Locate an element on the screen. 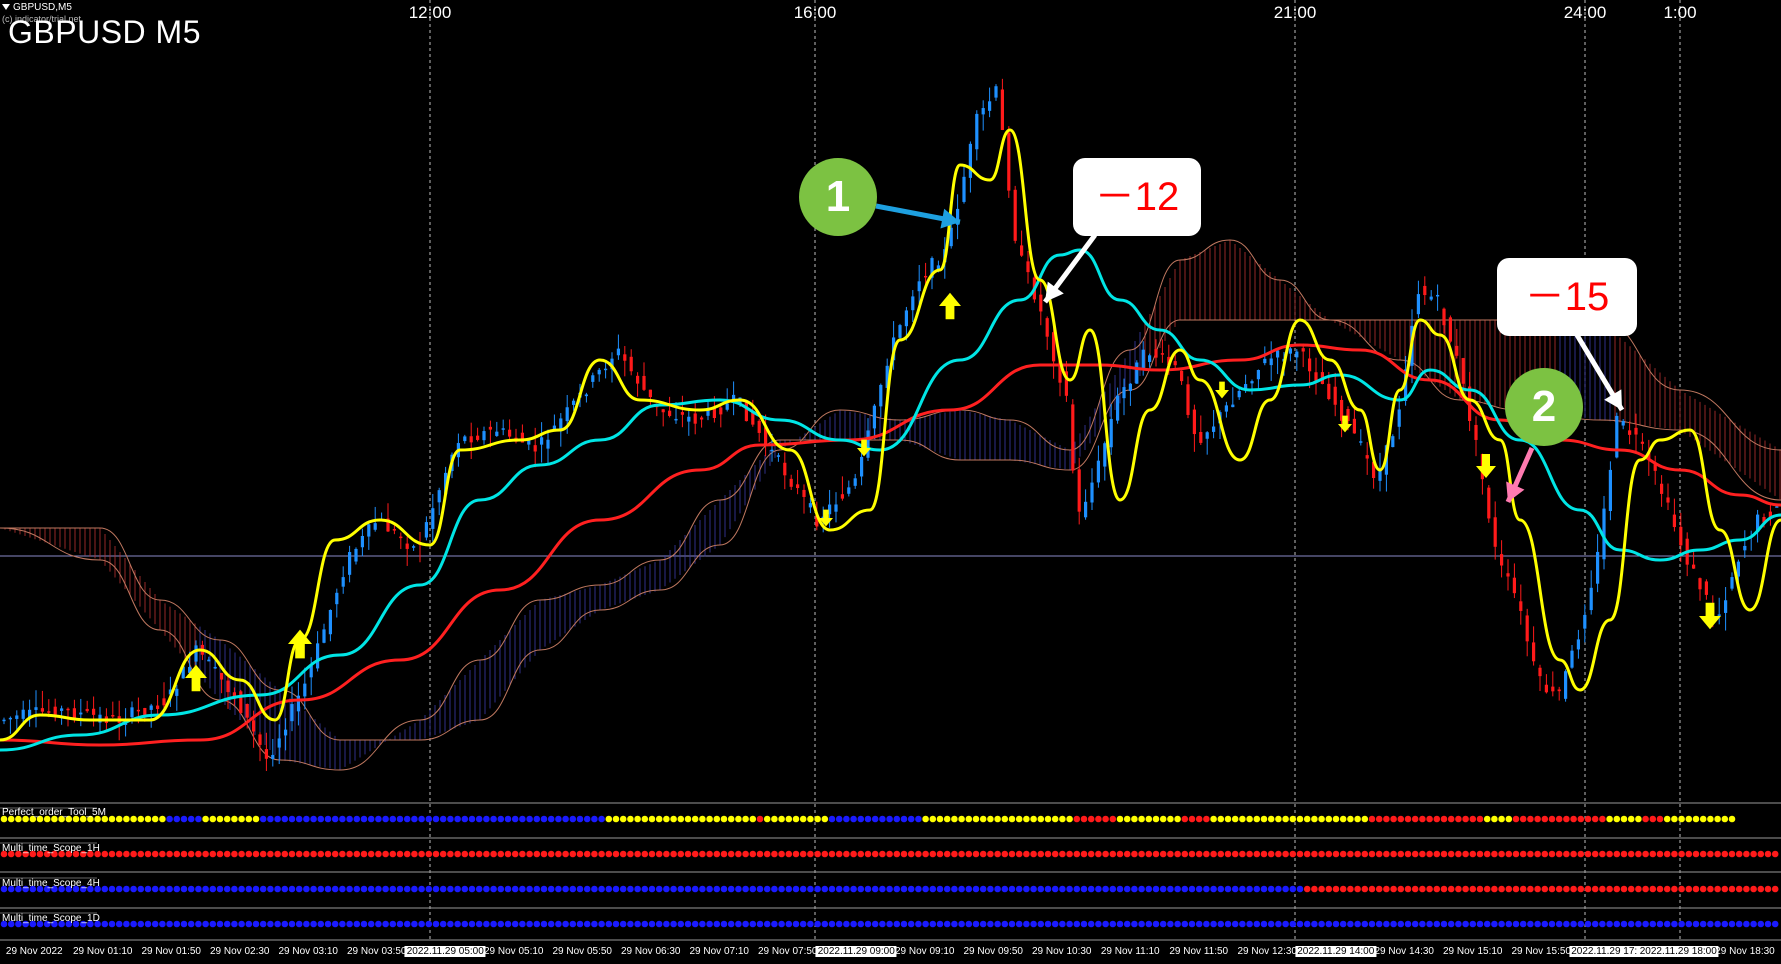 This screenshot has height=964, width=1781. dropdown-icon is located at coordinates (6, 7).